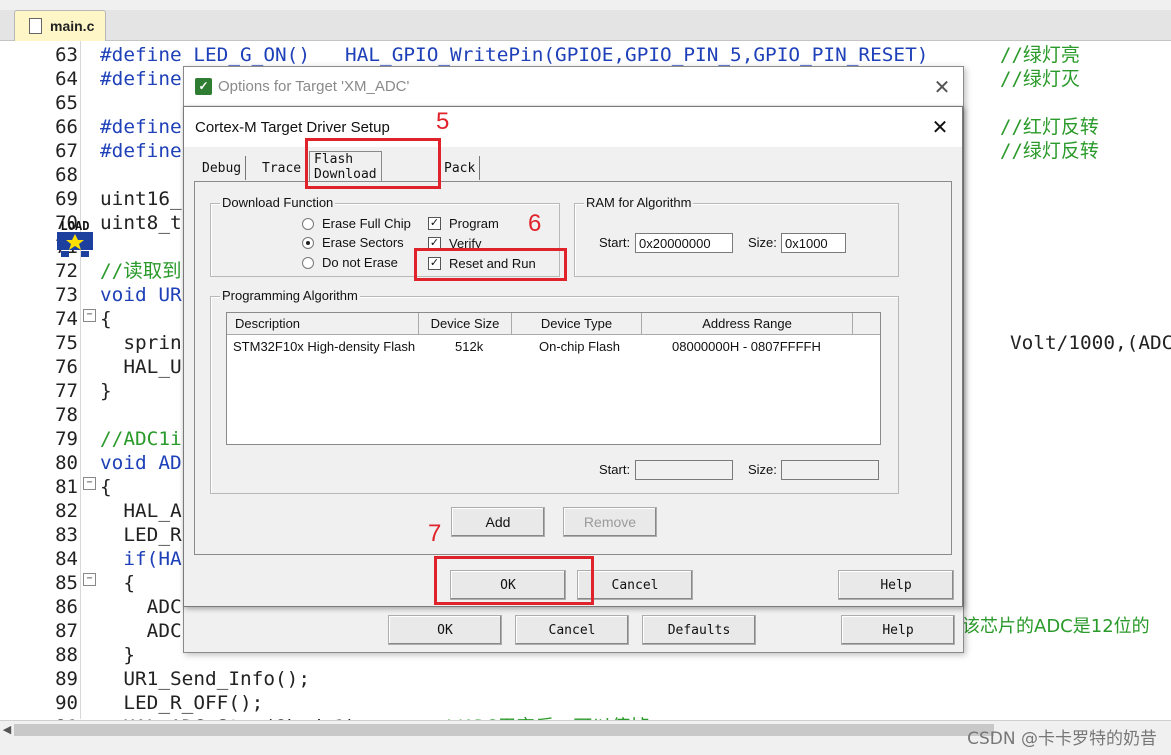 The height and width of the screenshot is (755, 1171). I want to click on code-fragment-right: Volt/1000,(ADC_Vol, so click(1090, 343).